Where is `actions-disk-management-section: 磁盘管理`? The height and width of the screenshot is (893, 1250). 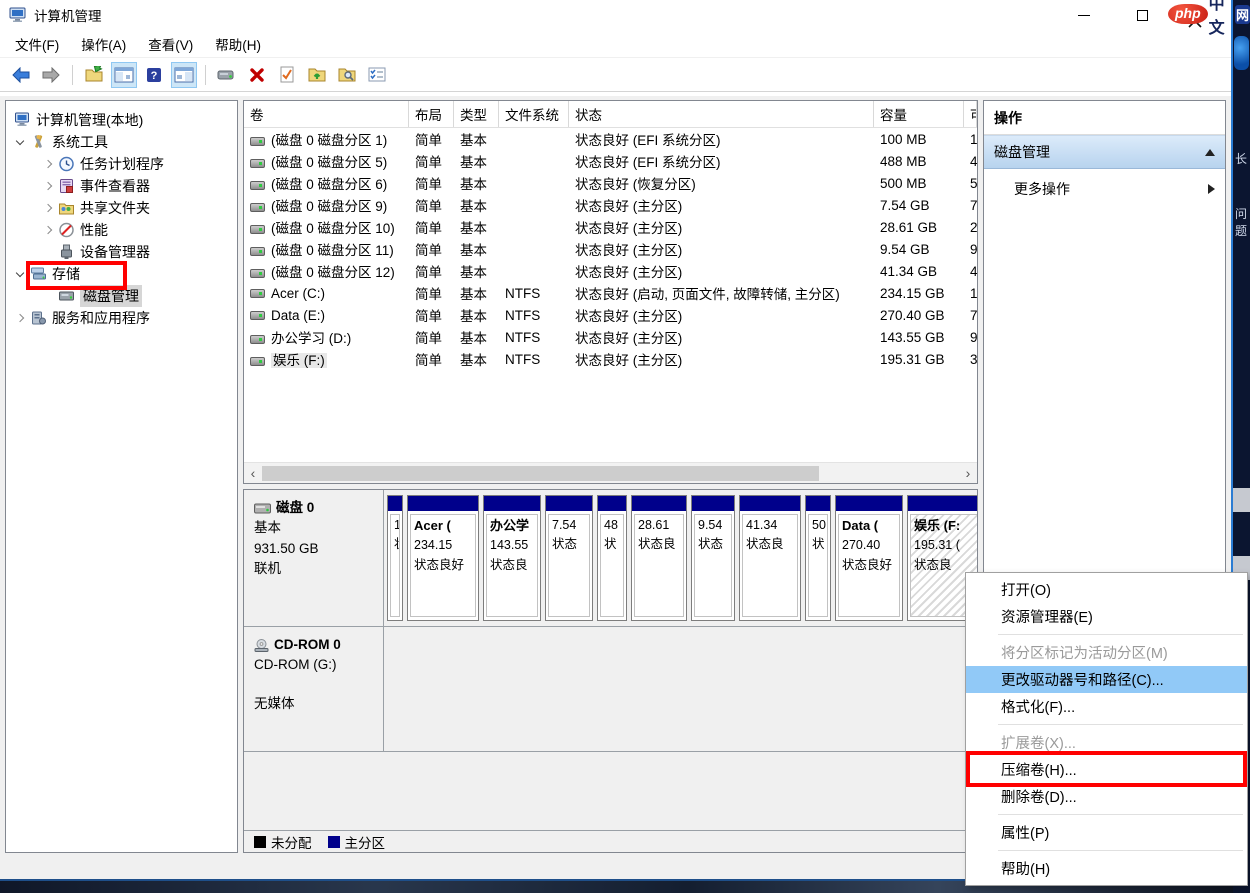 actions-disk-management-section: 磁盘管理 is located at coordinates (1104, 152).